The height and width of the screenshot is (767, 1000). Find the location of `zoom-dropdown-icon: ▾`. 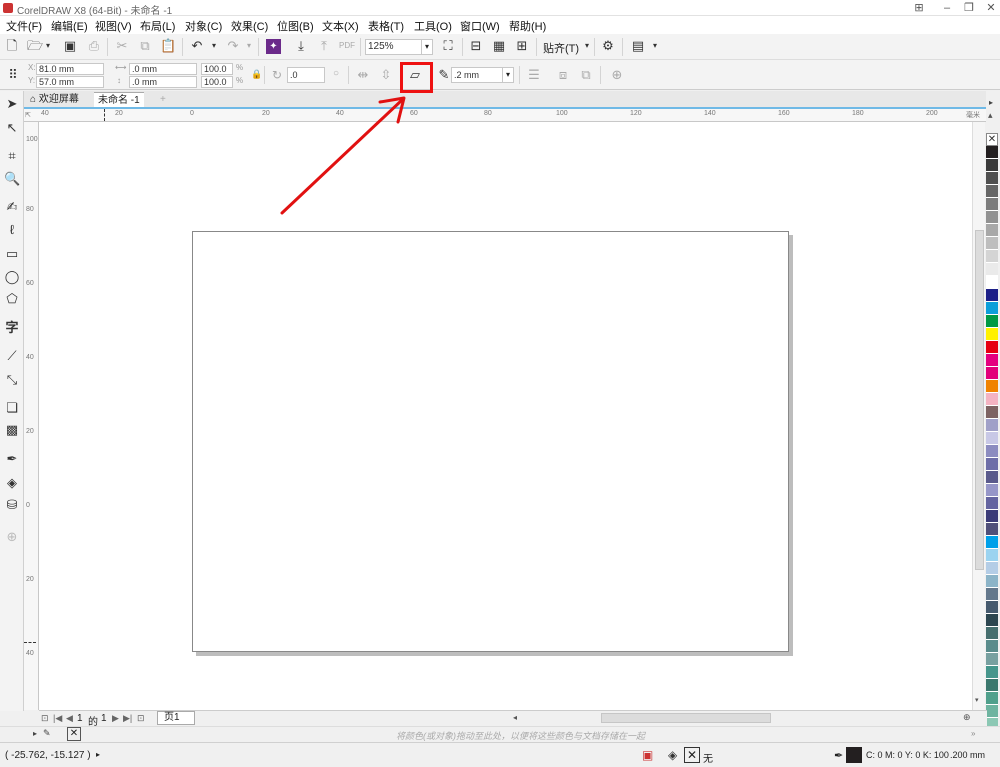

zoom-dropdown-icon: ▾ is located at coordinates (427, 47).